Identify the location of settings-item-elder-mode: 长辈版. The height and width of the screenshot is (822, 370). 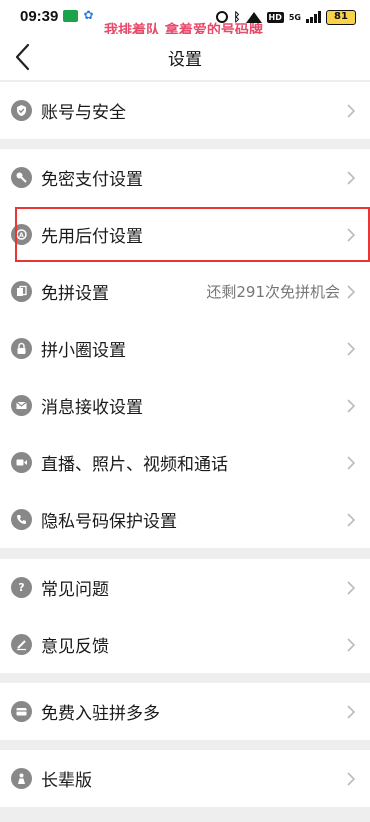
(185, 778).